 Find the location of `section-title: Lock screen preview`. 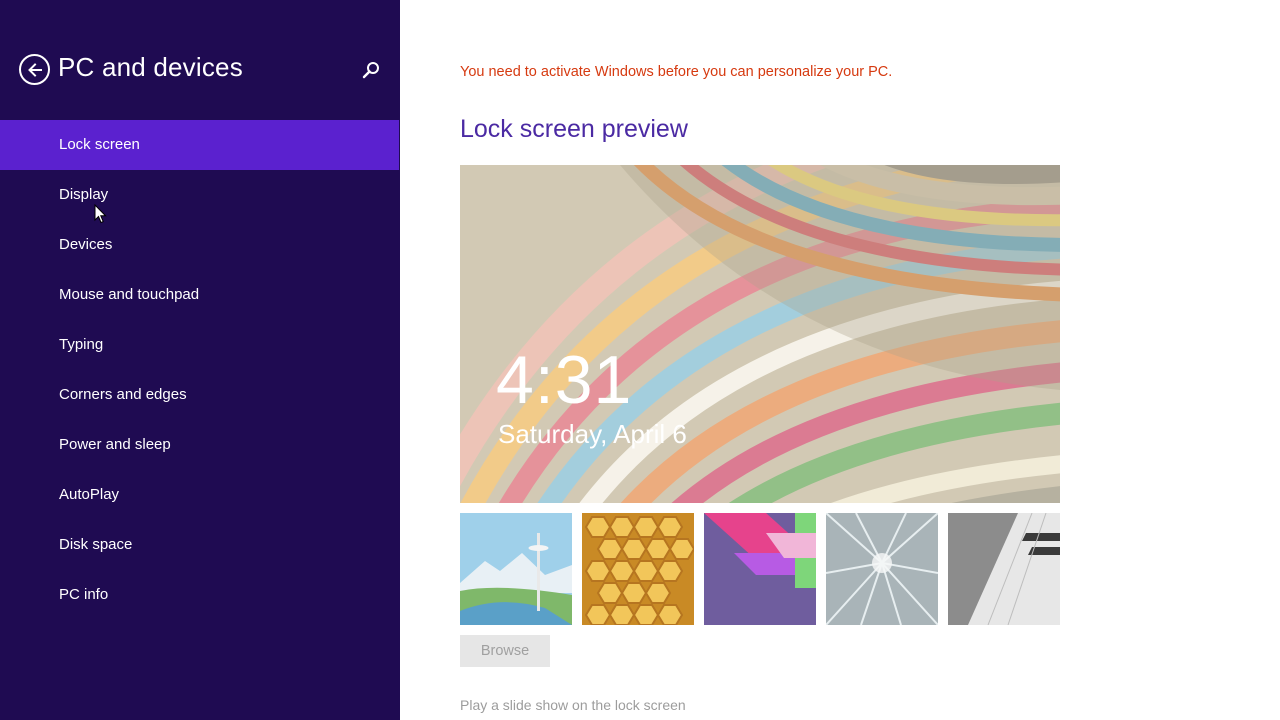

section-title: Lock screen preview is located at coordinates (574, 129).